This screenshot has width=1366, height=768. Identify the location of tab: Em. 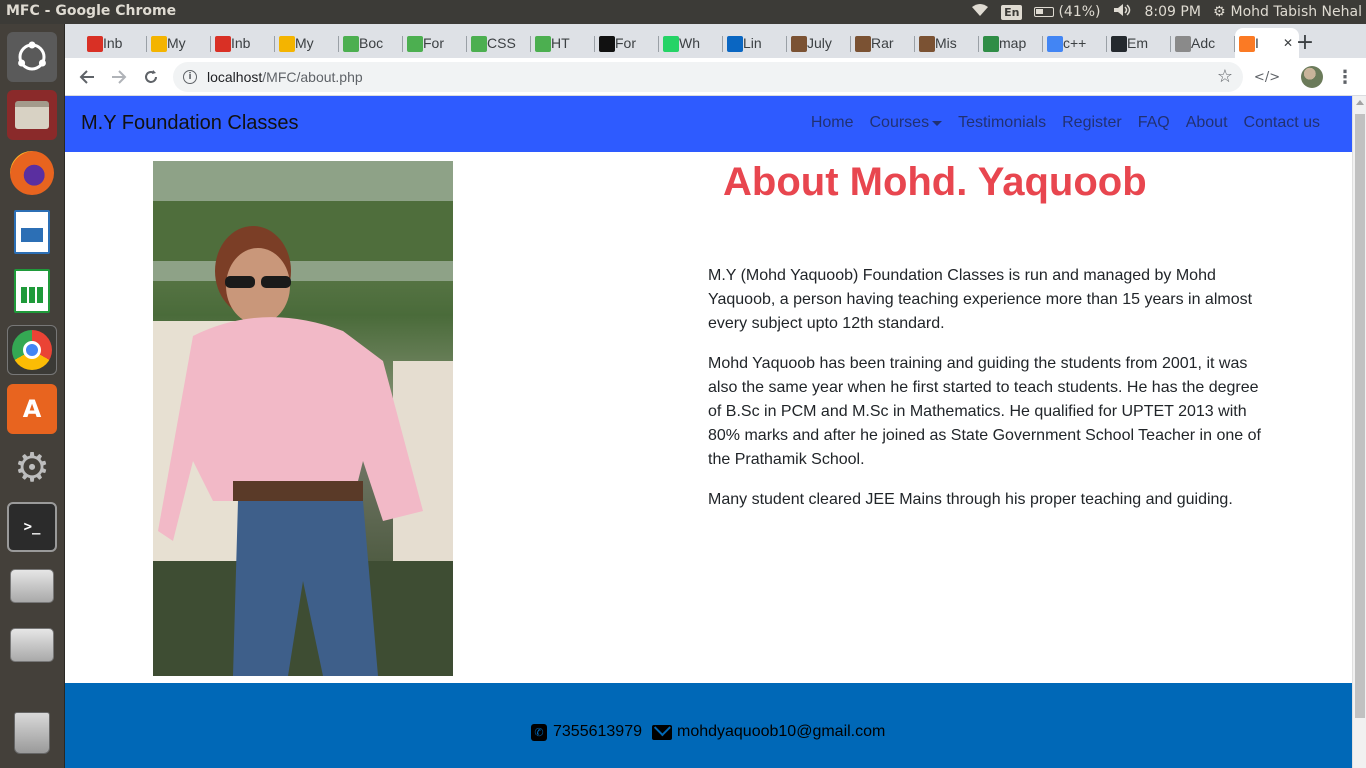
(1139, 43).